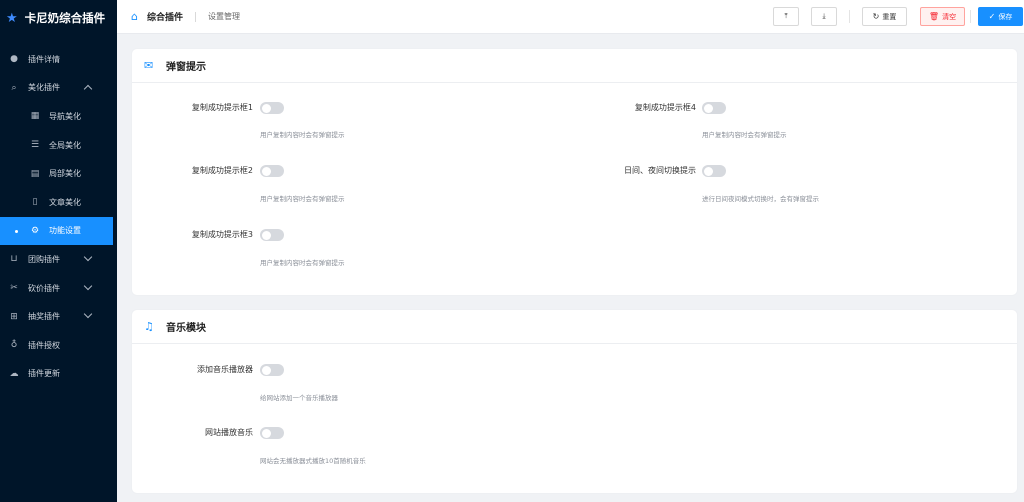  What do you see at coordinates (222, 107) in the screenshot?
I see `field-label: 复制成功提示框1` at bounding box center [222, 107].